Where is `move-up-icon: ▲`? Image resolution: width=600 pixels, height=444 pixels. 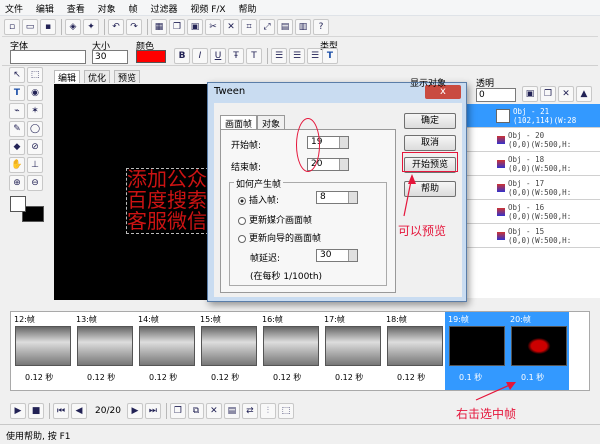 move-up-icon: ▲ is located at coordinates (584, 94).